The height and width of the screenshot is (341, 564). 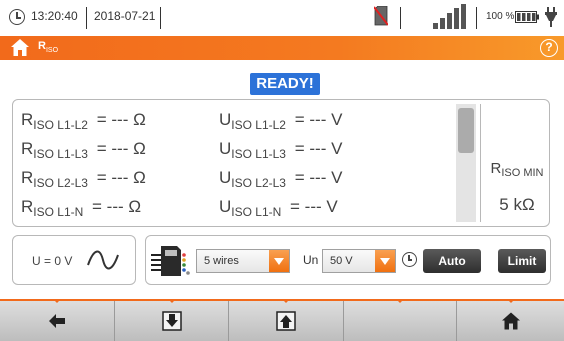 What do you see at coordinates (522, 261) in the screenshot?
I see `limit-button: Limit` at bounding box center [522, 261].